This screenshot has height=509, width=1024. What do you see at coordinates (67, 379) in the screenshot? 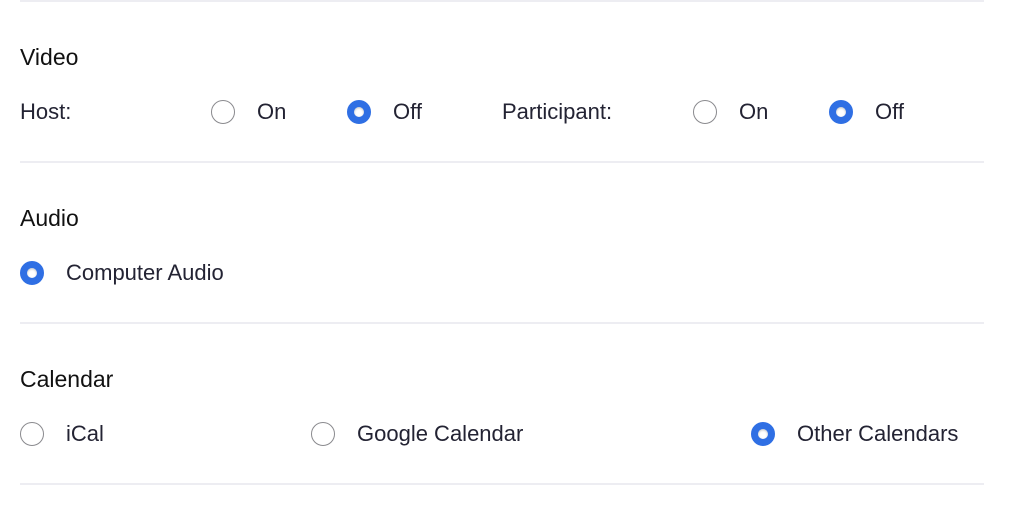
I see `calendar-heading: Calendar` at bounding box center [67, 379].